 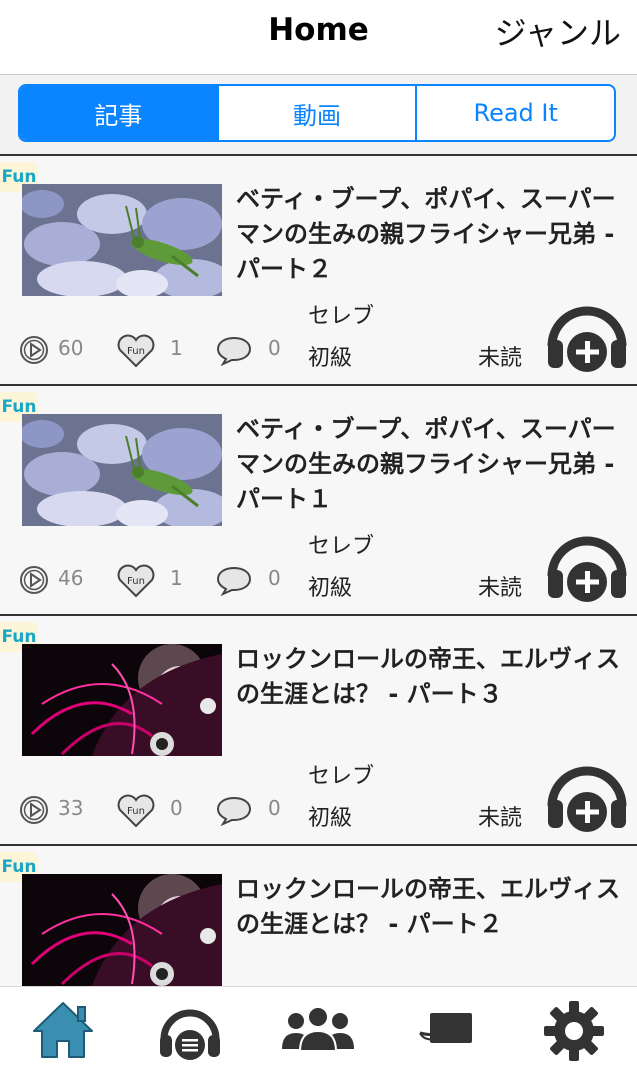 I want to click on tab-articles: 記事, so click(x=118, y=113).